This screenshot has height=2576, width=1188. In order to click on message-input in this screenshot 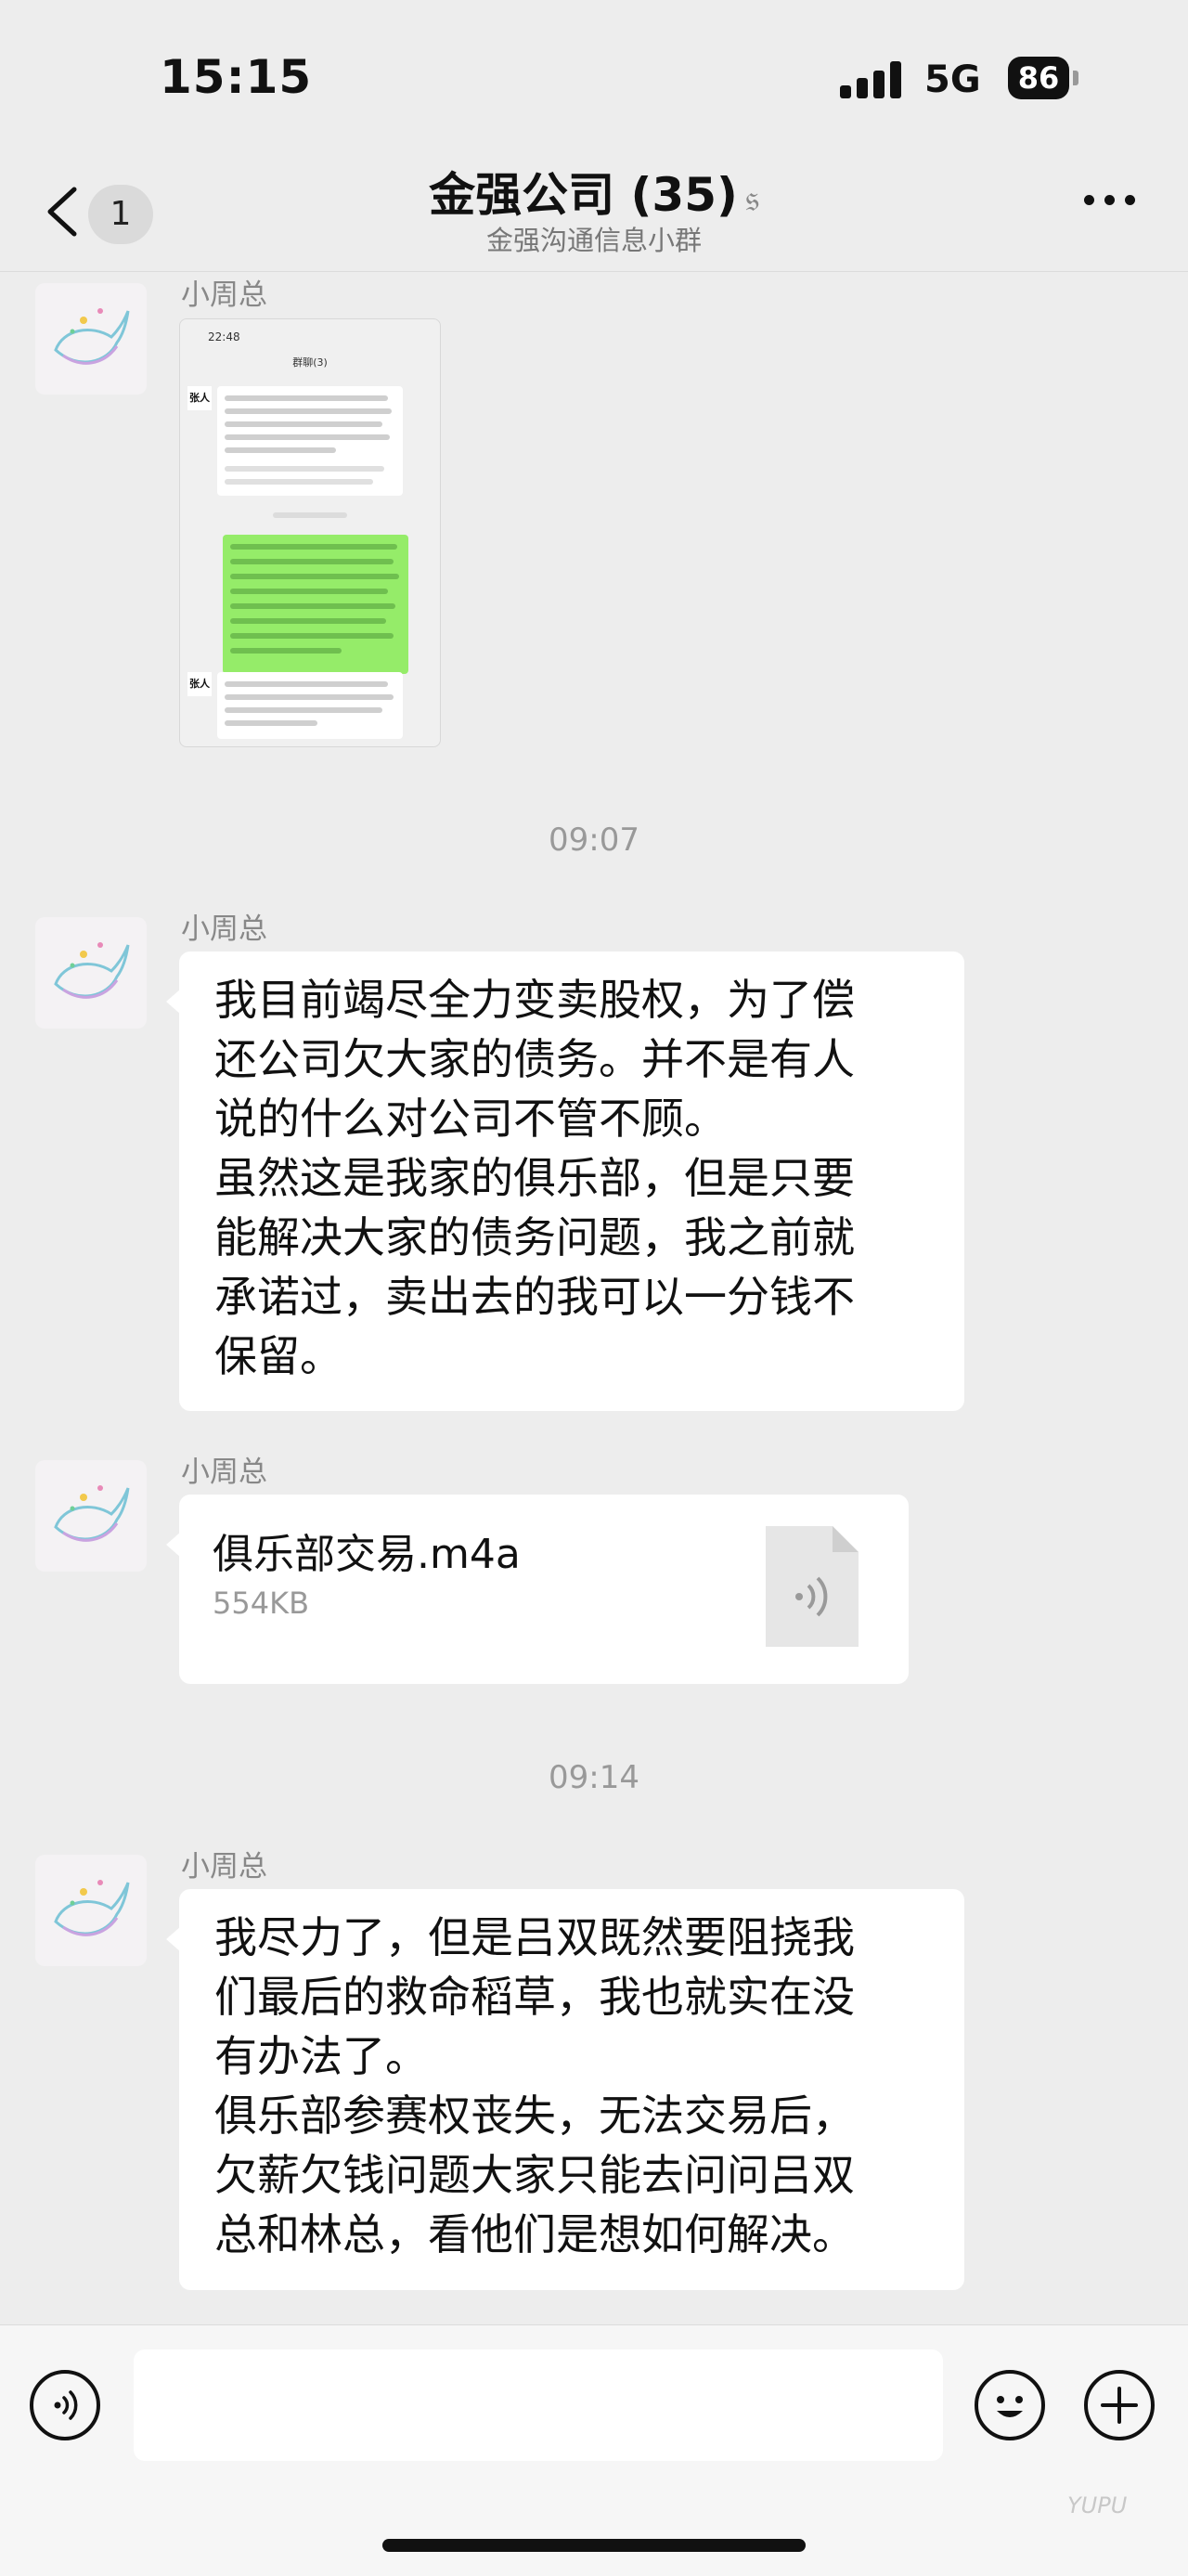, I will do `click(538, 2405)`.